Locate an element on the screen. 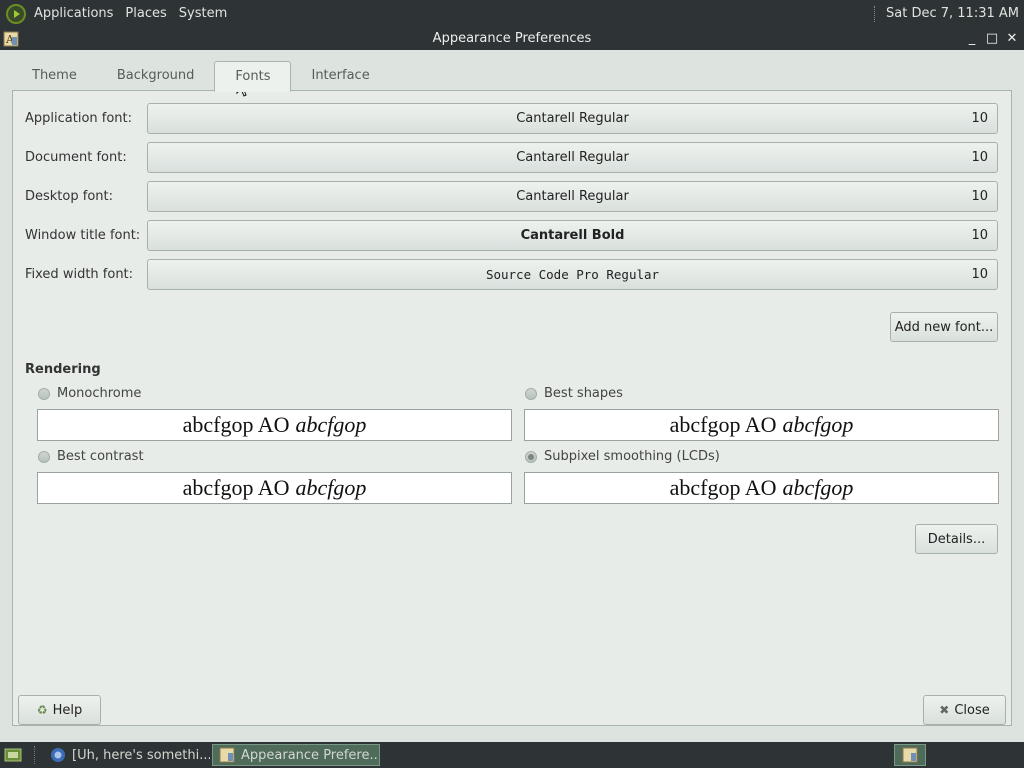 This screenshot has width=1024, height=768. best-shapes-preview: abcfgop AO abcfgop is located at coordinates (761, 425).